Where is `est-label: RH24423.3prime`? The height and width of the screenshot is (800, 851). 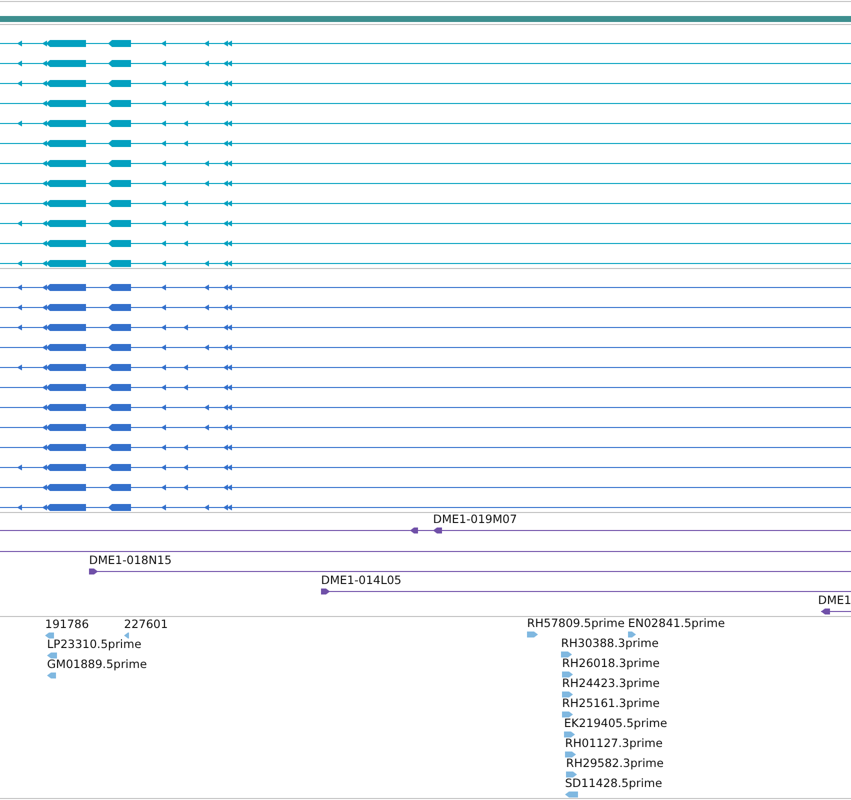
est-label: RH24423.3prime is located at coordinates (611, 683).